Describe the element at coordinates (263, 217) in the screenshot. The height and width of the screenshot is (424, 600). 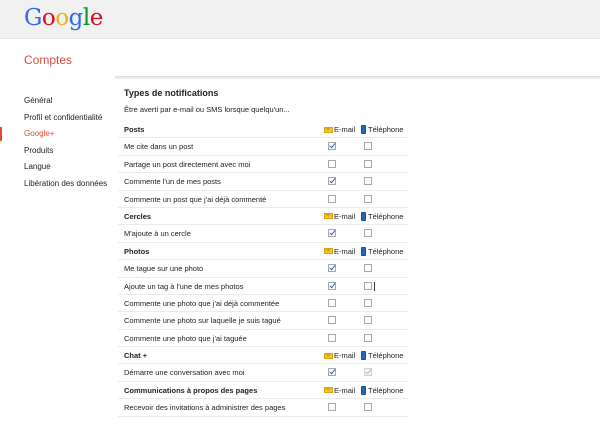
I see `section-header-row: Cercles E-mail Téléphone` at that location.